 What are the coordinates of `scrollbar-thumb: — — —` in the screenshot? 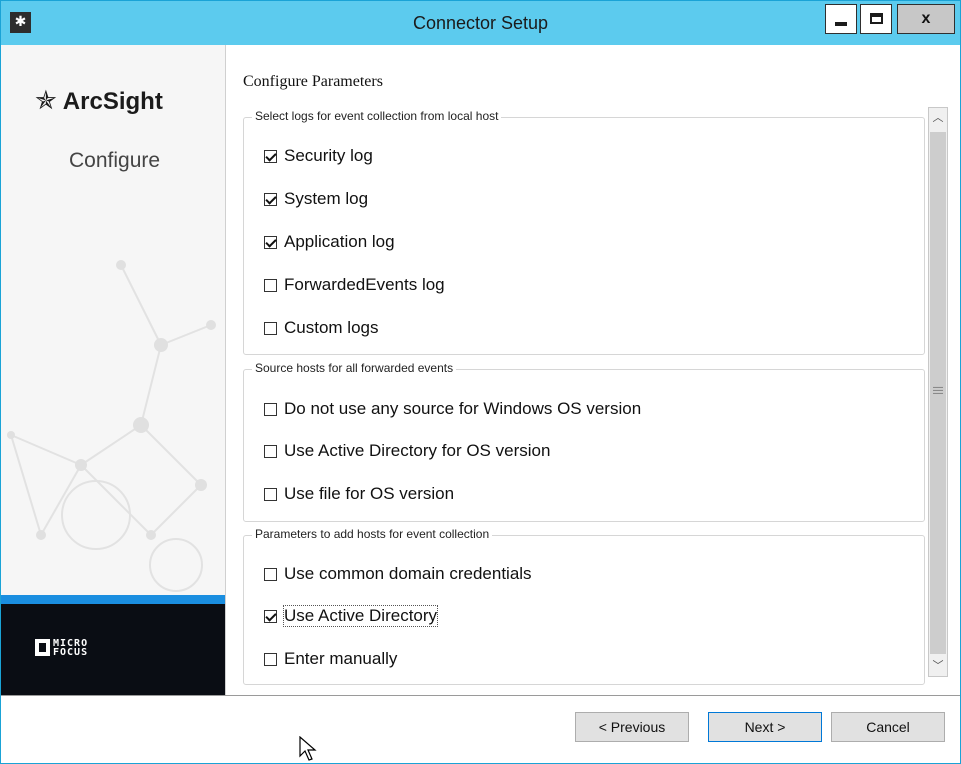 It's located at (938, 393).